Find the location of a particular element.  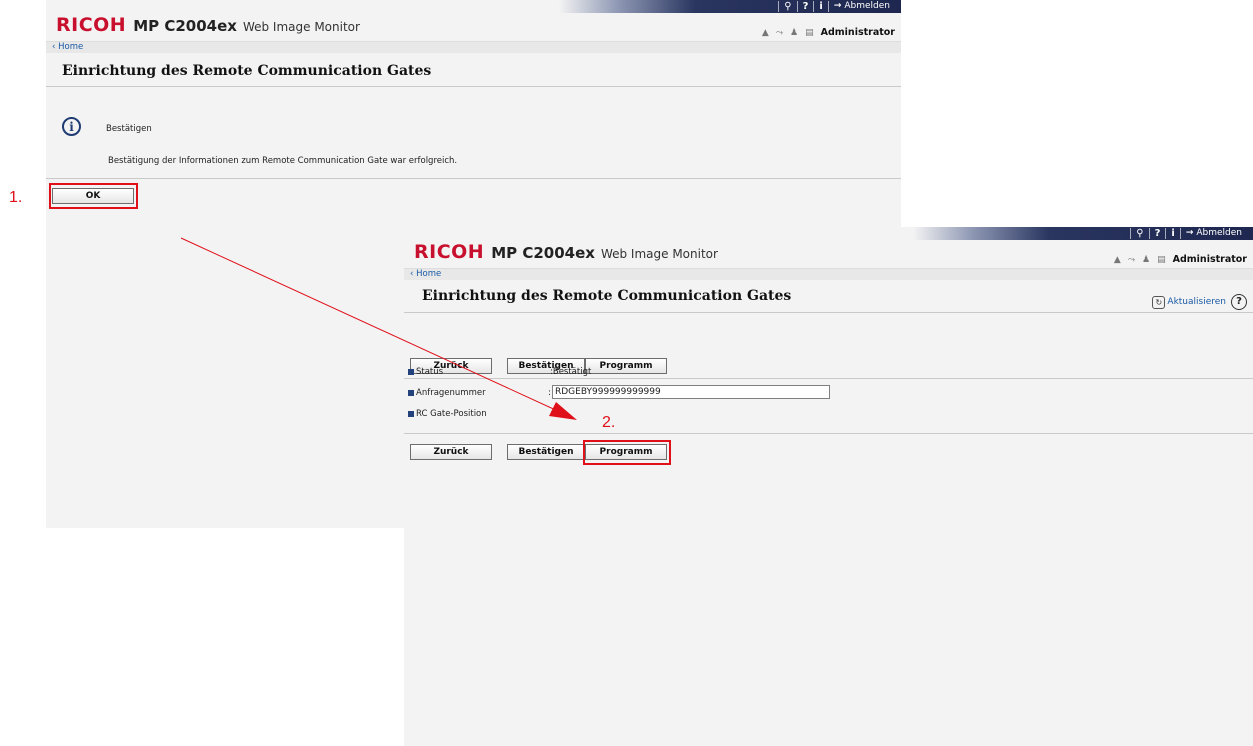

step-arrow is located at coordinates (378, 328).